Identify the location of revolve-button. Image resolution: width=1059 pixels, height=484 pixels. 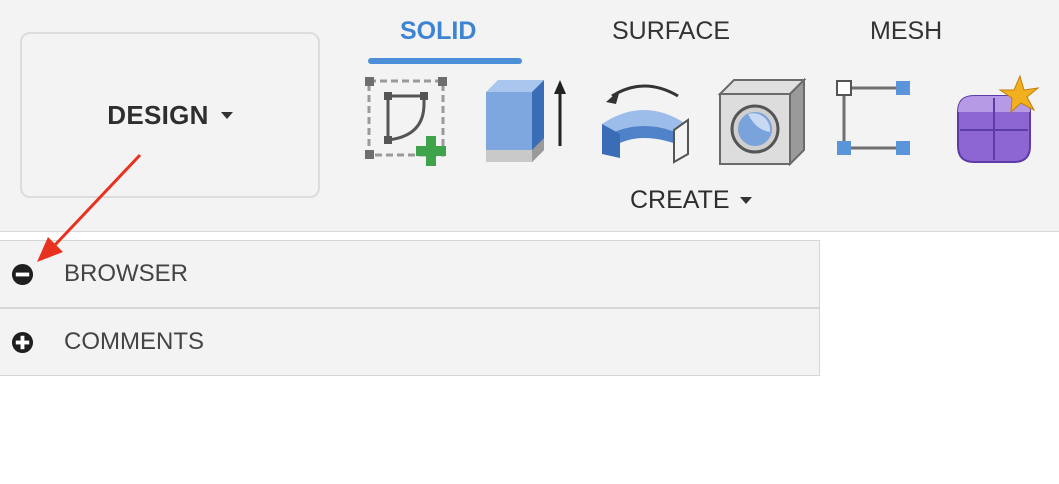
(645, 121).